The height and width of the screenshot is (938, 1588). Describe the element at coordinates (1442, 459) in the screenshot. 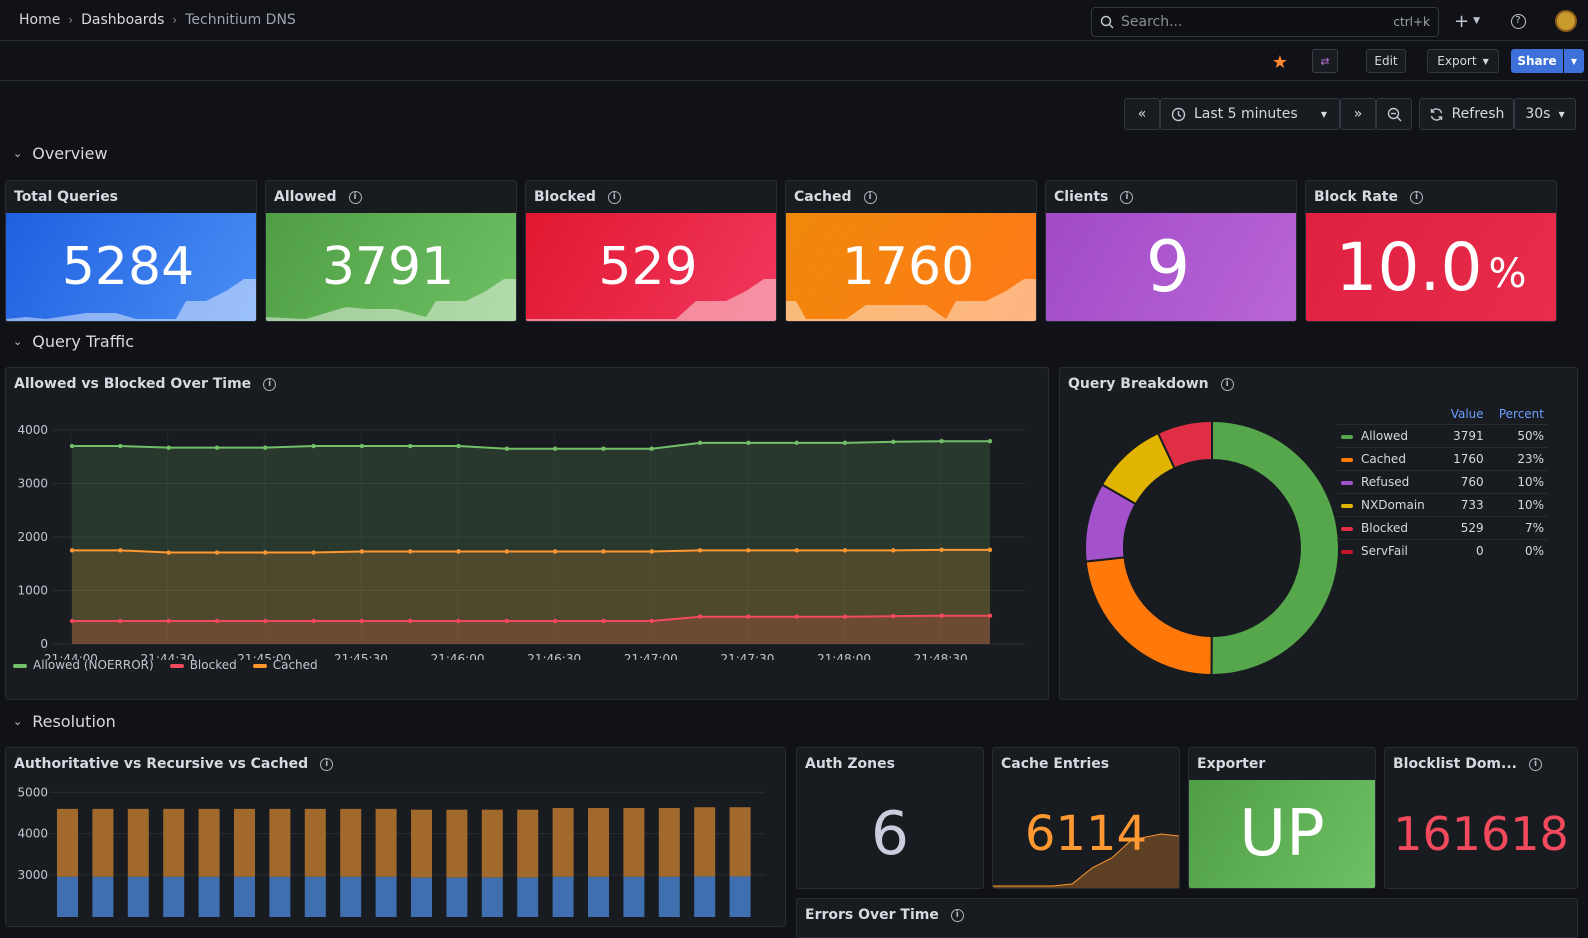

I see `legend-row: Cached 1760 23%` at that location.